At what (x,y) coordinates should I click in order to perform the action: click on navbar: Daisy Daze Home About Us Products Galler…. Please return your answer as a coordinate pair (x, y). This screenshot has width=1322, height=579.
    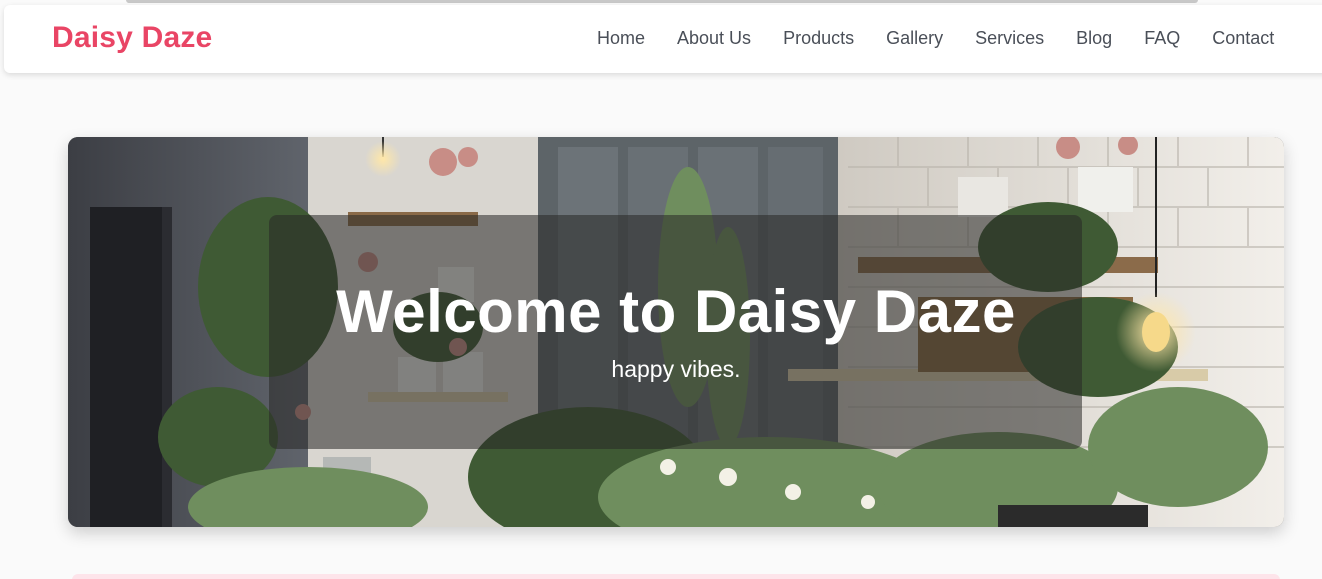
    Looking at the image, I should click on (663, 39).